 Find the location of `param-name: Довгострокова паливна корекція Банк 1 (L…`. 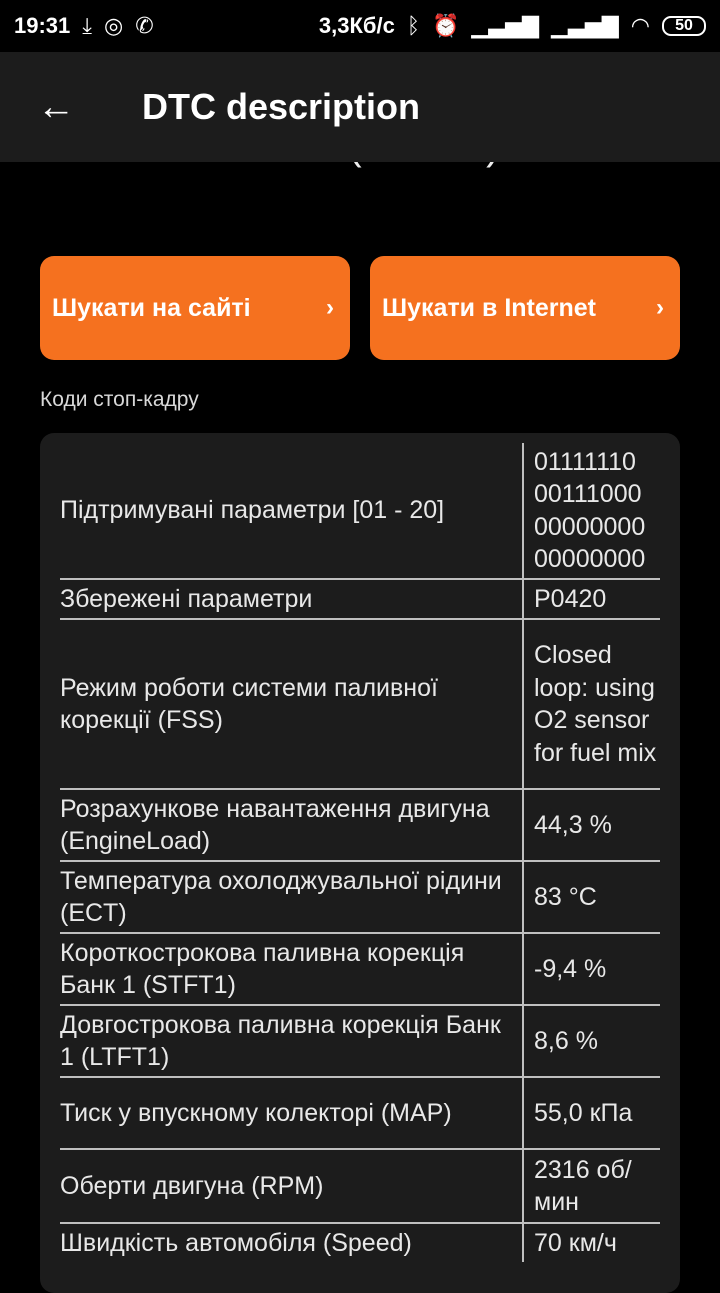

param-name: Довгострокова паливна корекція Банк 1 (L… is located at coordinates (292, 1040).